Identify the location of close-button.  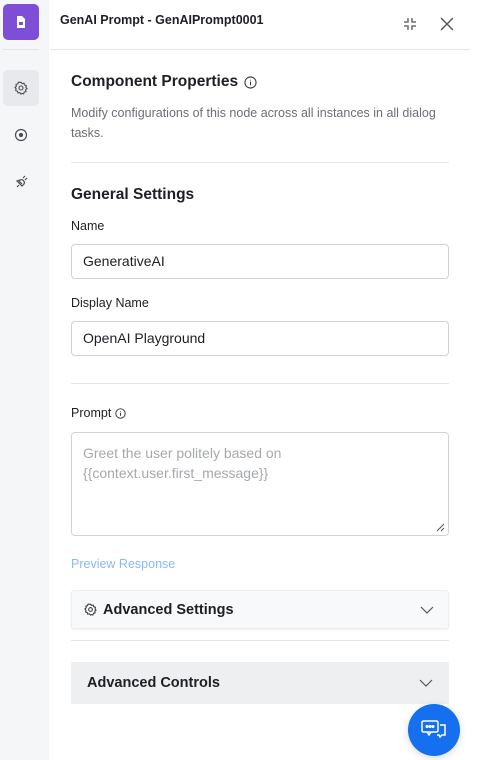
(447, 24).